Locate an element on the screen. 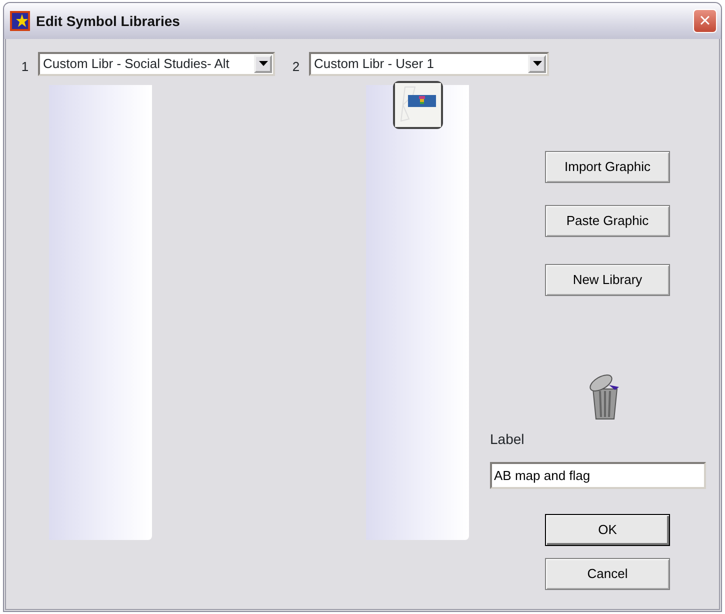 Image resolution: width=725 pixels, height=614 pixels. symbol-tile is located at coordinates (417, 104).